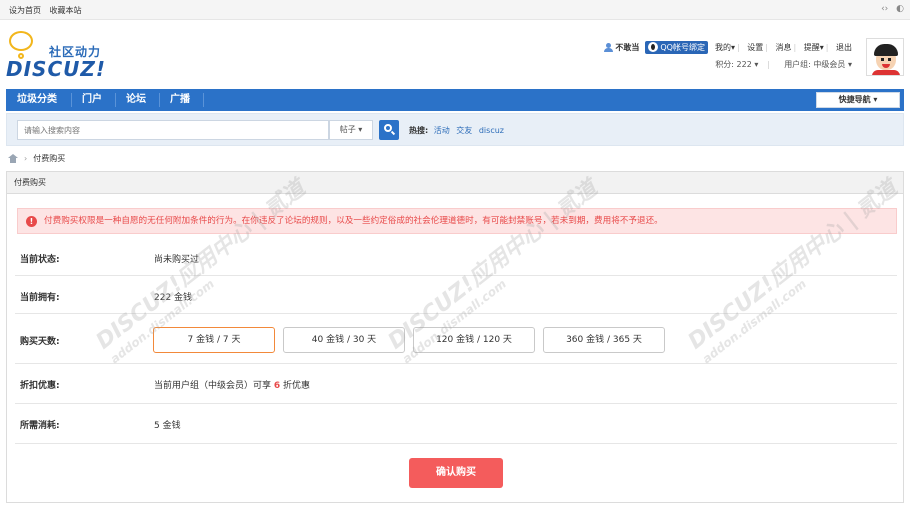 This screenshot has width=910, height=512. What do you see at coordinates (456, 473) in the screenshot?
I see `confirm-purchase-button: 确认购买` at bounding box center [456, 473].